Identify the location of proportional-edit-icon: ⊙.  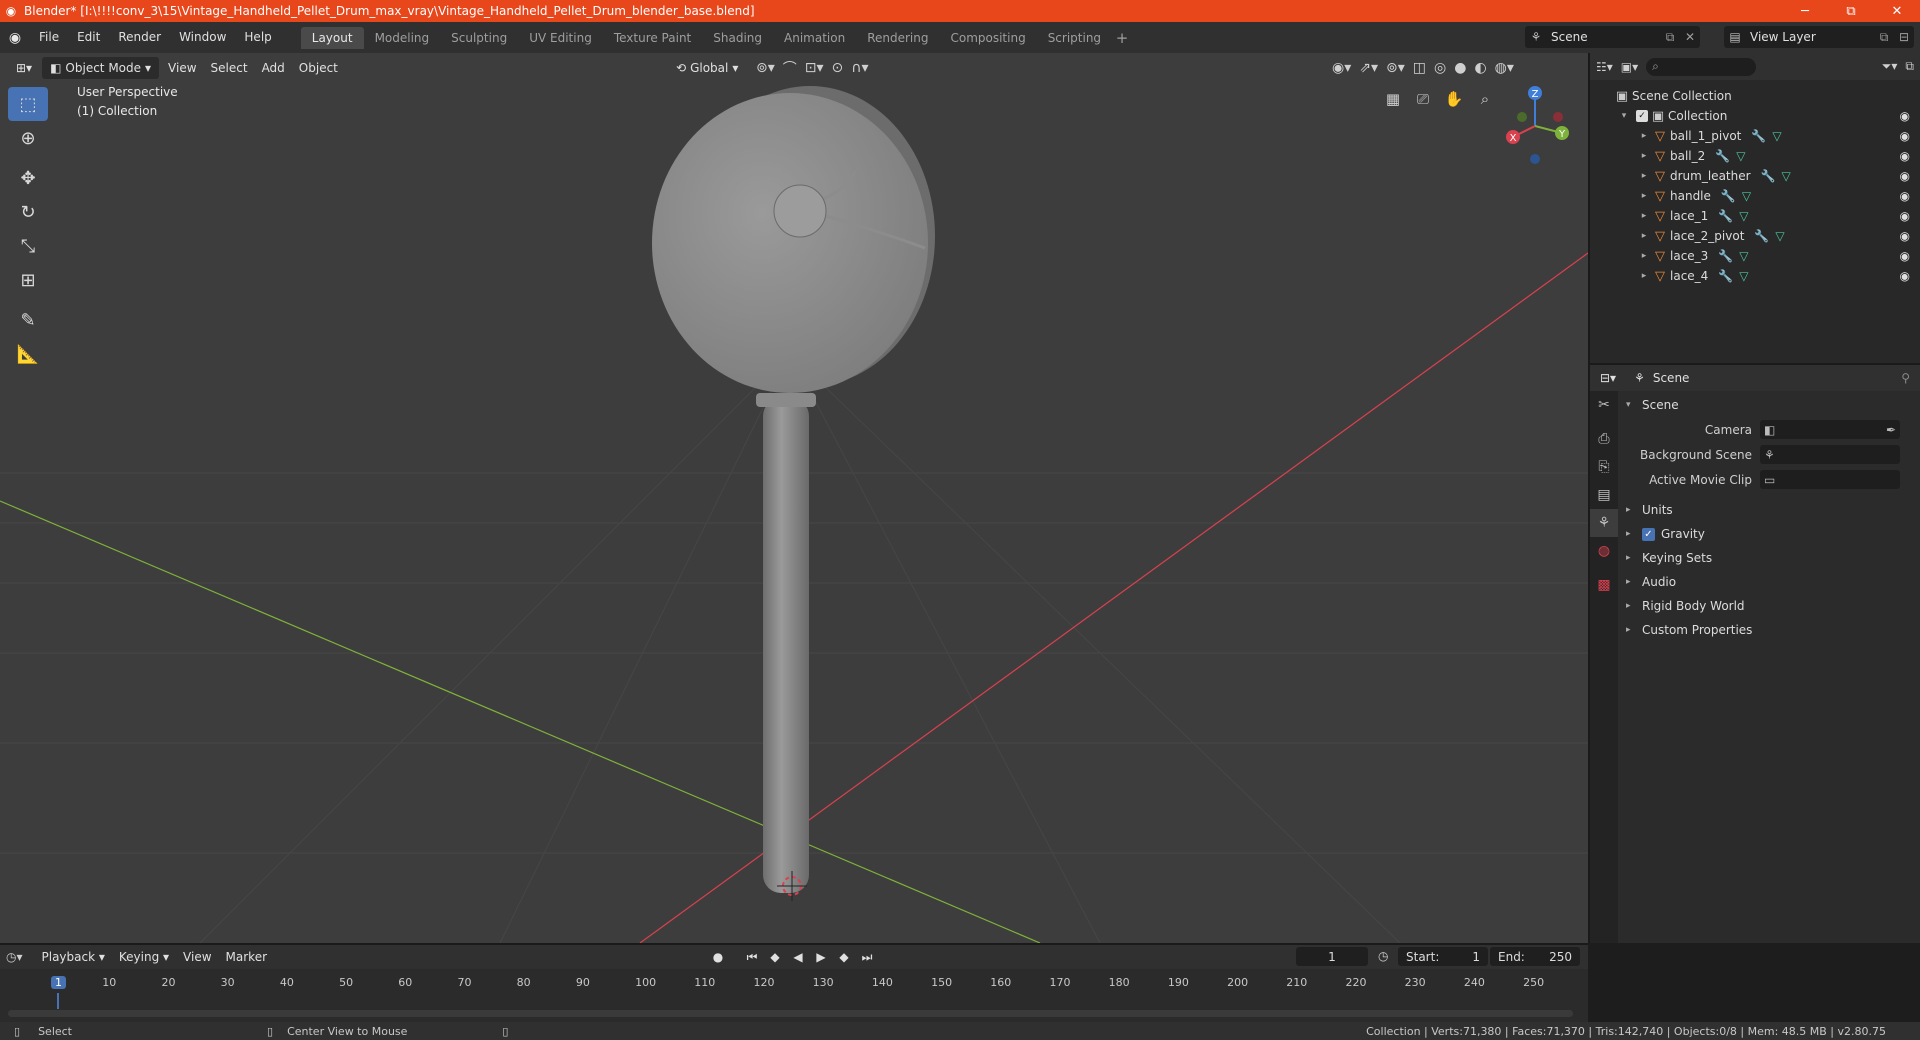
(838, 68).